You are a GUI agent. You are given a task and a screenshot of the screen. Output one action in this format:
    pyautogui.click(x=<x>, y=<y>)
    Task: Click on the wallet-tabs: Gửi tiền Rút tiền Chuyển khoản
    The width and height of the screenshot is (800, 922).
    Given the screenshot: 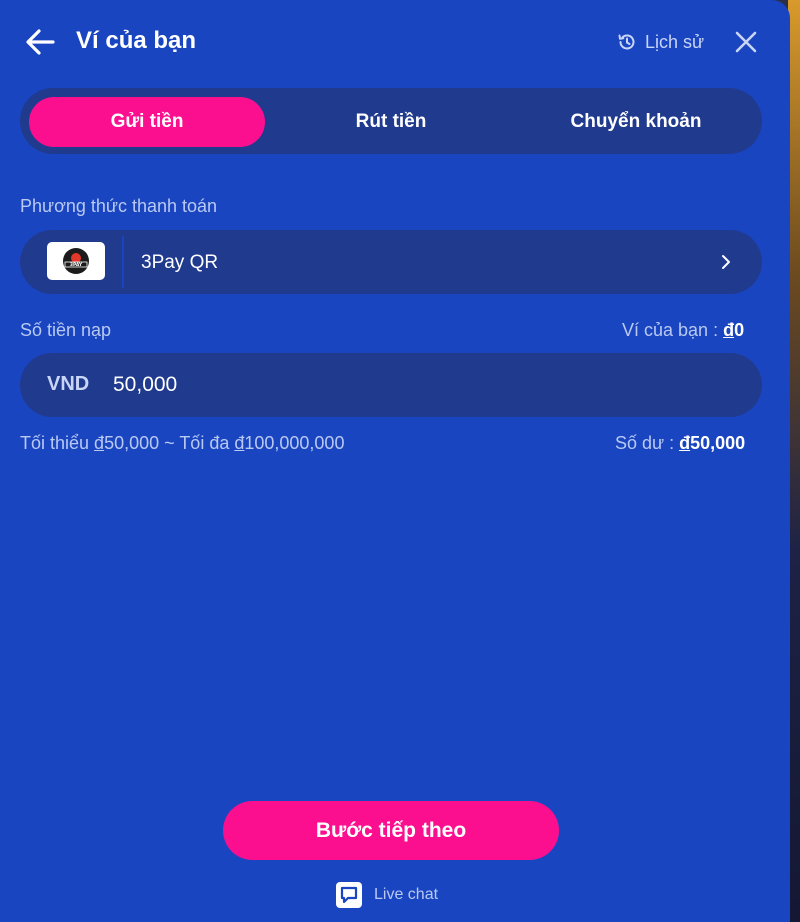 What is the action you would take?
    pyautogui.click(x=391, y=121)
    